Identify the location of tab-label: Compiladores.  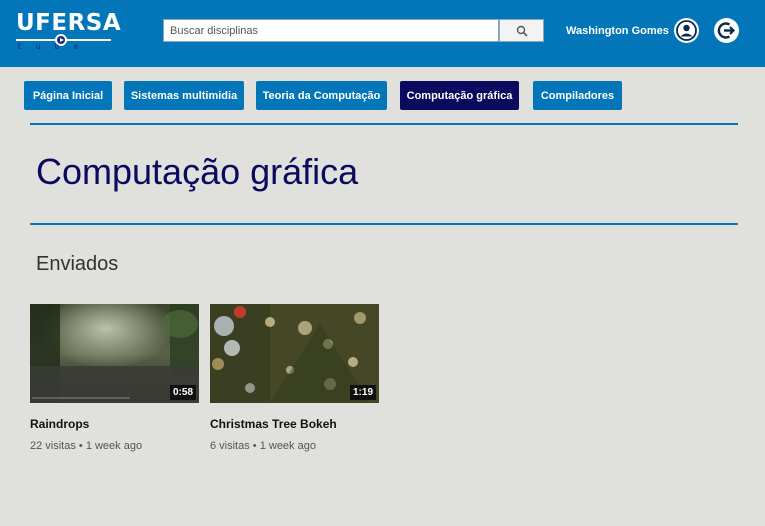
(577, 95).